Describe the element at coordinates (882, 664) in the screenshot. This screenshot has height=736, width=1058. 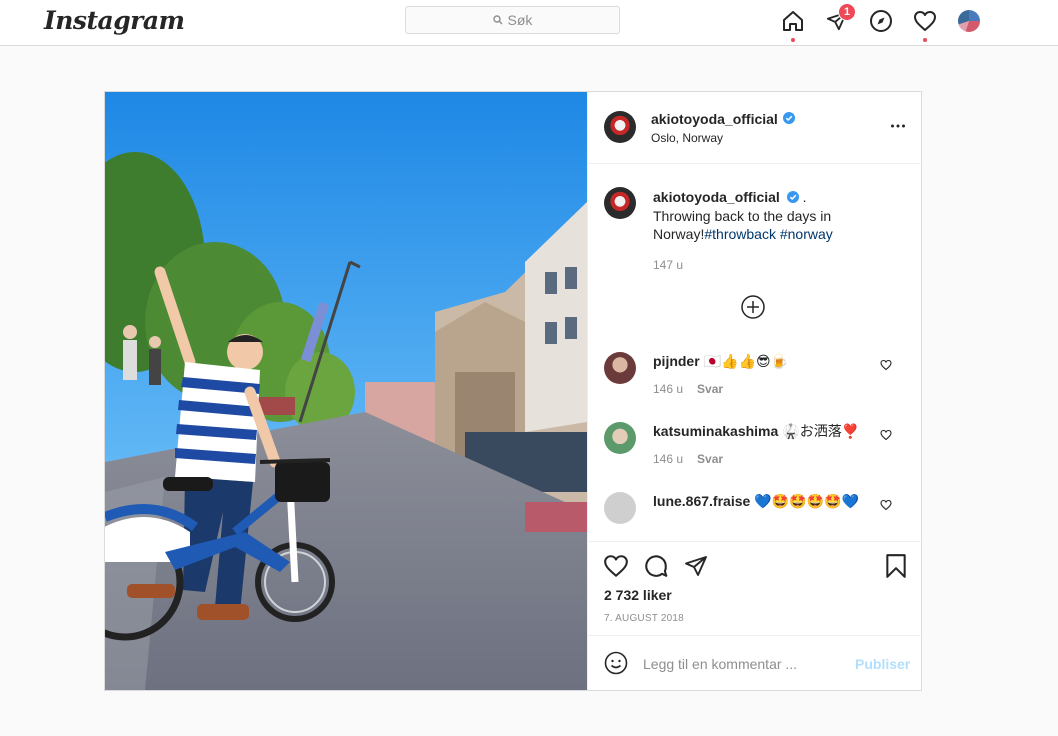
I see `publish-button: Publiser` at that location.